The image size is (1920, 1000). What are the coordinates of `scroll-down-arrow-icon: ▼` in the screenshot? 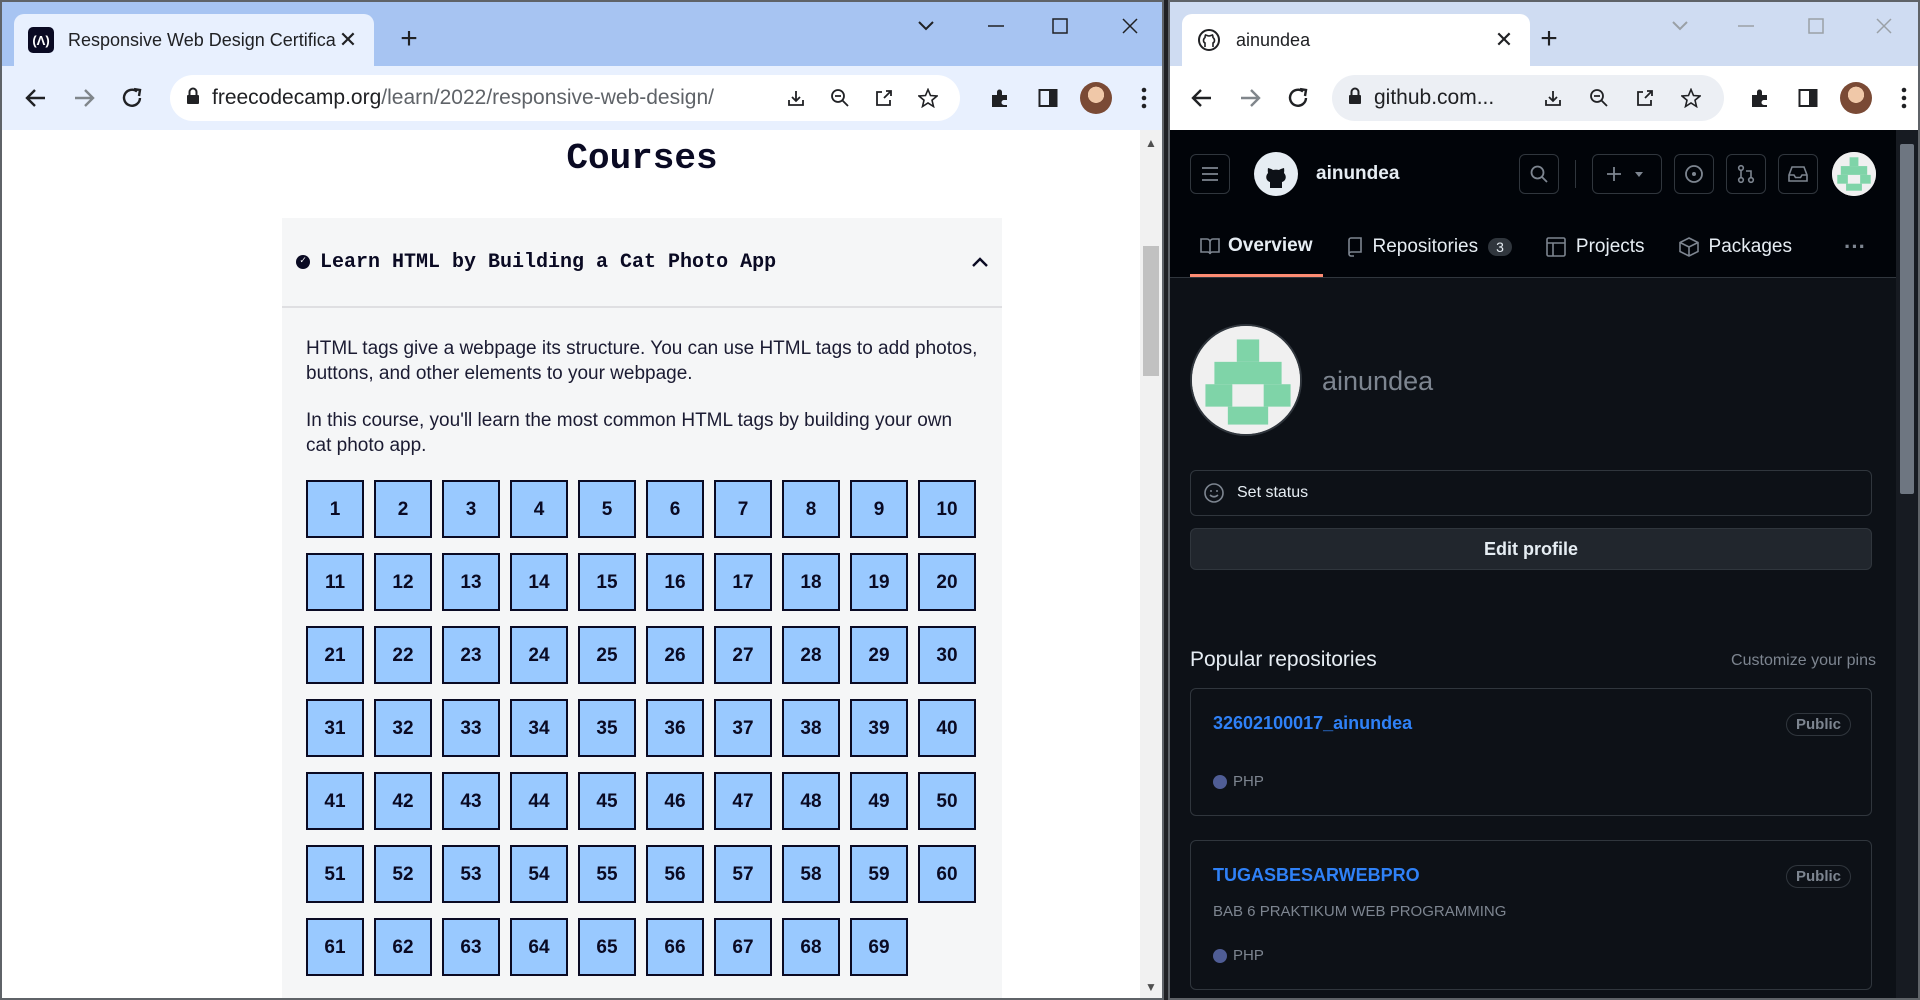 It's located at (1151, 987).